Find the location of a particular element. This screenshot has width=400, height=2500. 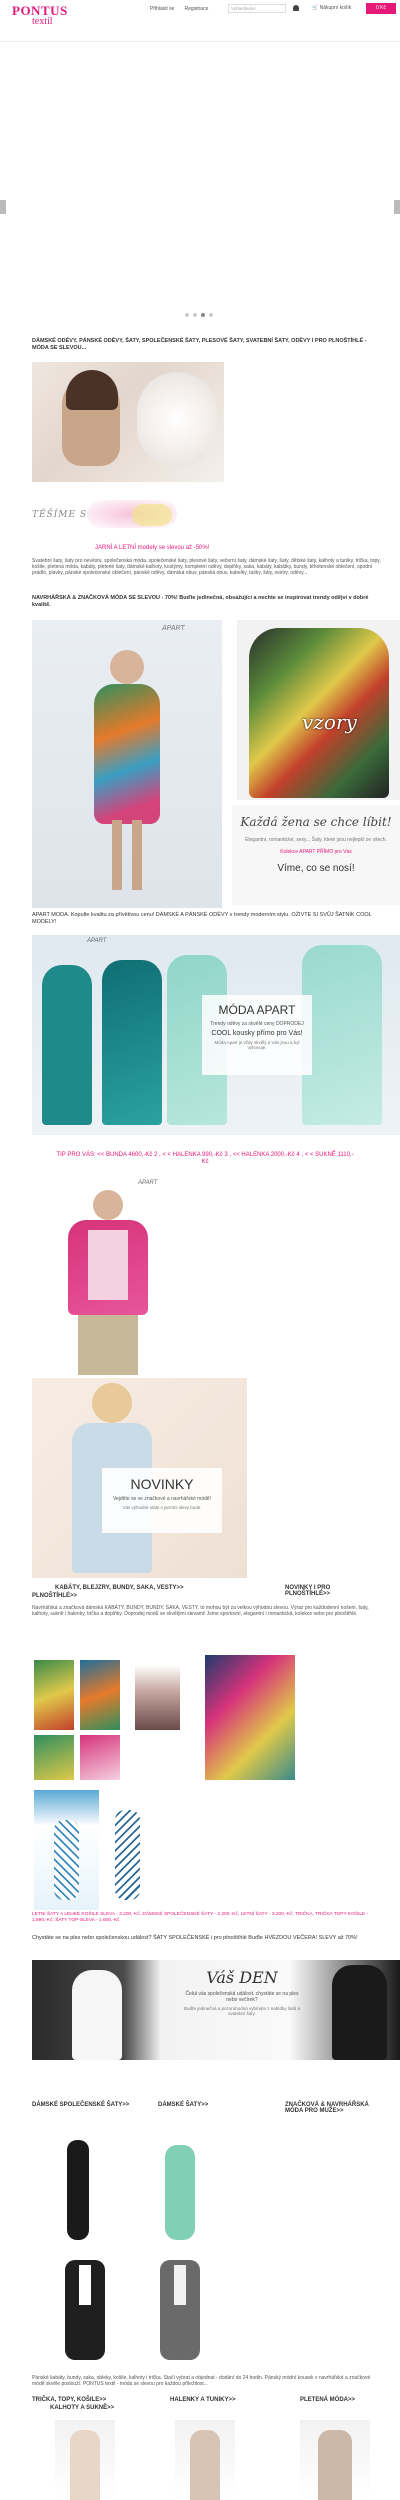

product-thumb-knit is located at coordinates (335, 2460).